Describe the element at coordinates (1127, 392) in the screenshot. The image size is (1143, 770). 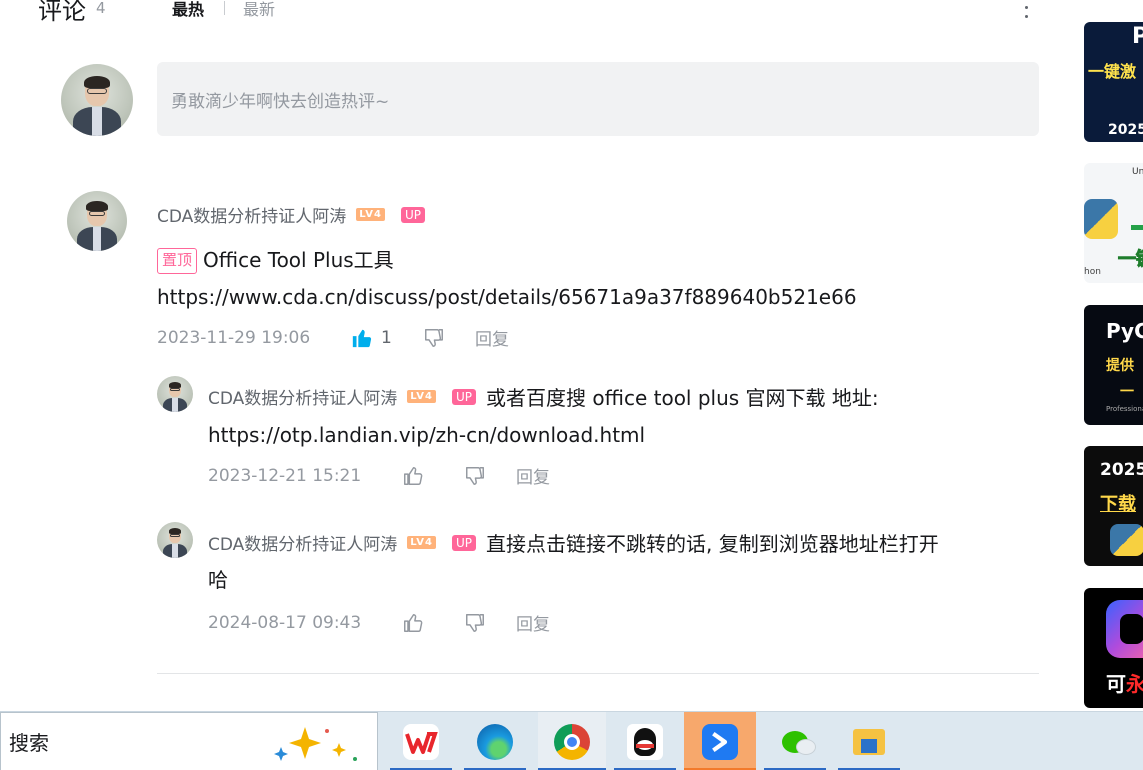
I see `thumb-text: 一` at that location.